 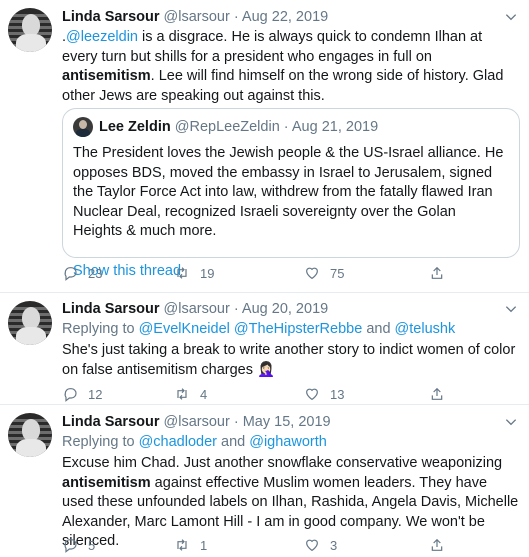 I want to click on replying-to: Replying to @chadloder and @ighaworth, so click(x=194, y=442).